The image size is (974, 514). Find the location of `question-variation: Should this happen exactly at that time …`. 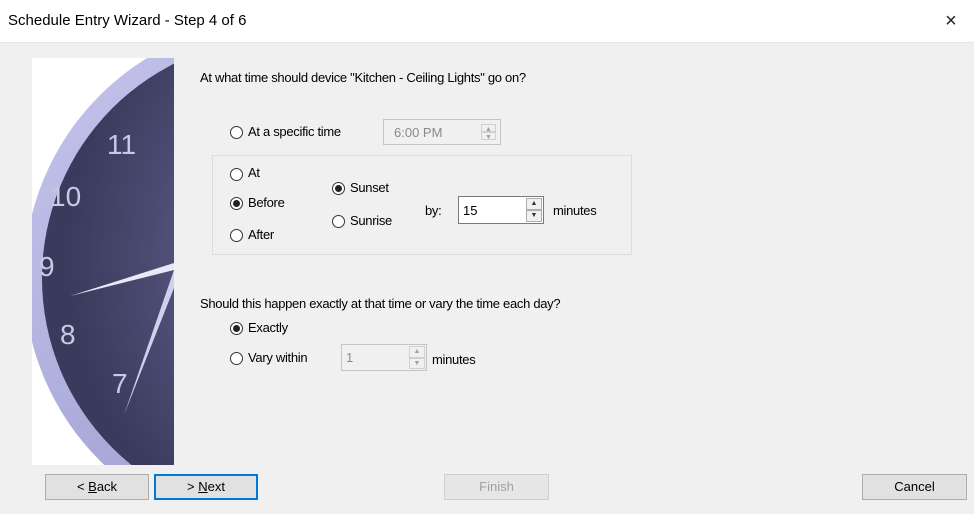

question-variation: Should this happen exactly at that time … is located at coordinates (380, 303).